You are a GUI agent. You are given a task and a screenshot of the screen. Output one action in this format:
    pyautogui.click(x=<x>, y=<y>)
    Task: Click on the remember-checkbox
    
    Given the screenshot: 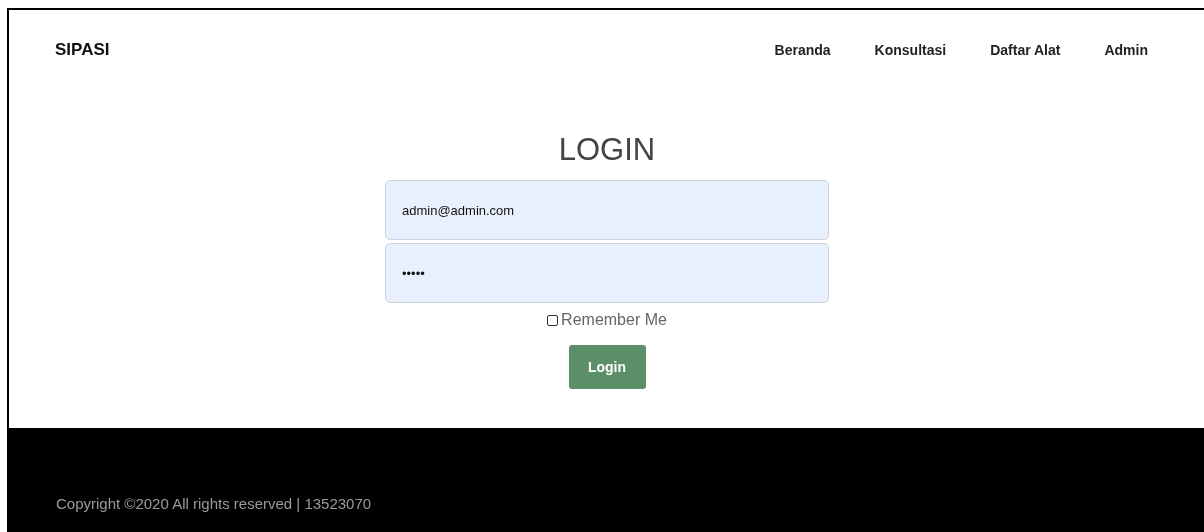 What is the action you would take?
    pyautogui.click(x=553, y=320)
    